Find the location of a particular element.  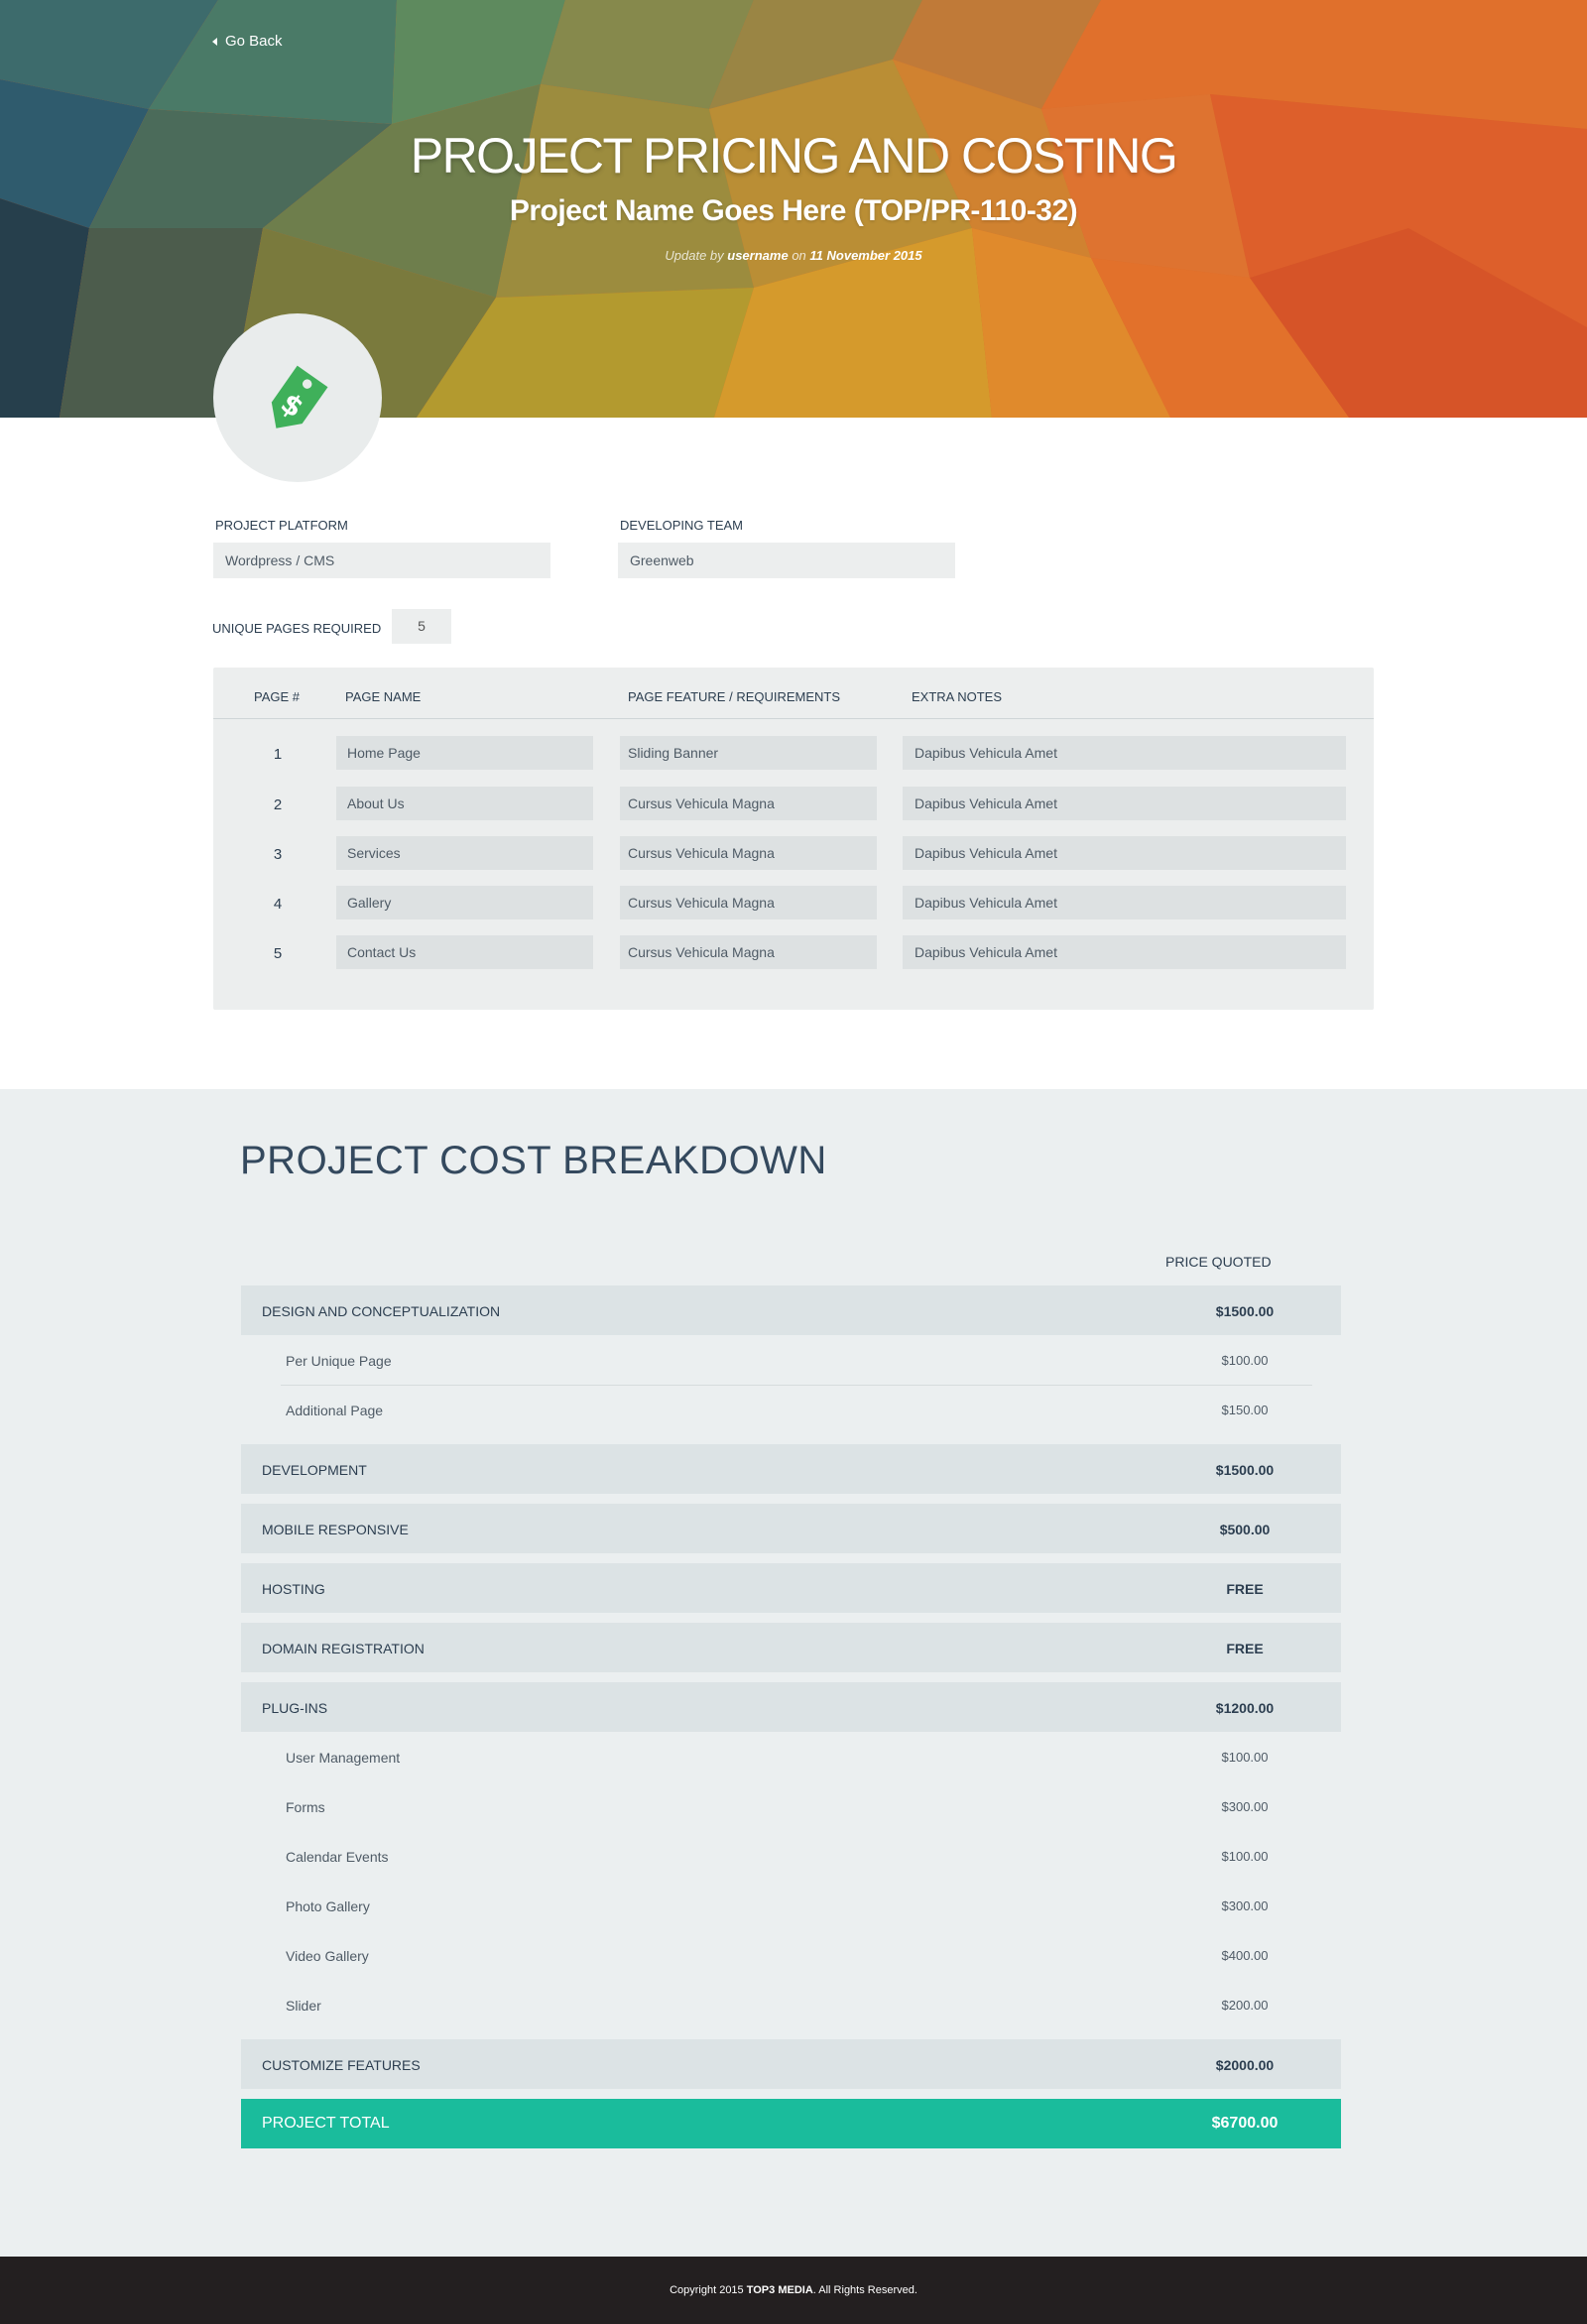

page-name-field: About Us is located at coordinates (464, 804).